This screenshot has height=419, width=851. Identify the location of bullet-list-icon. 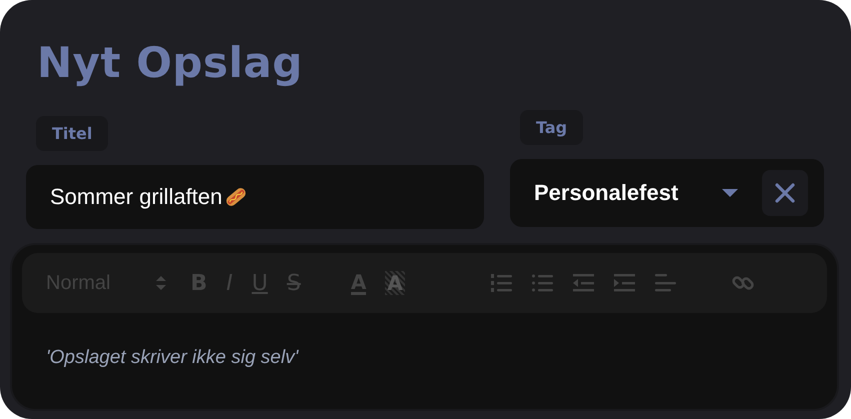
(543, 283).